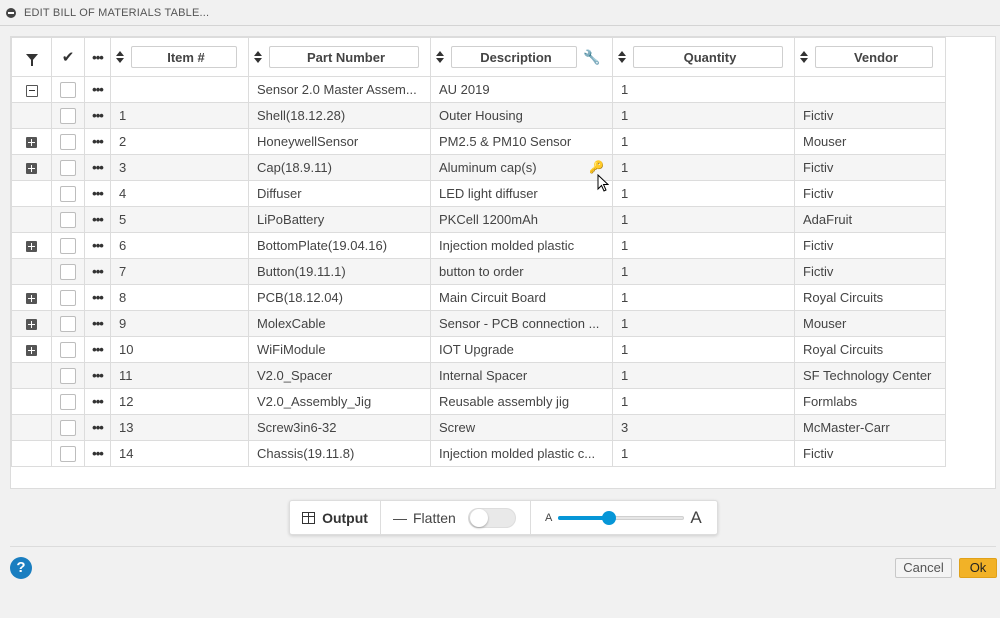 This screenshot has width=1000, height=618. What do you see at coordinates (478, 517) in the screenshot?
I see `toggle-knob` at bounding box center [478, 517].